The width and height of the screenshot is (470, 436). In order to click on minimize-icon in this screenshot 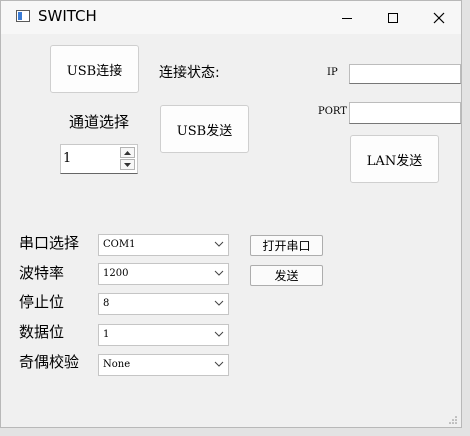, I will do `click(347, 18)`.